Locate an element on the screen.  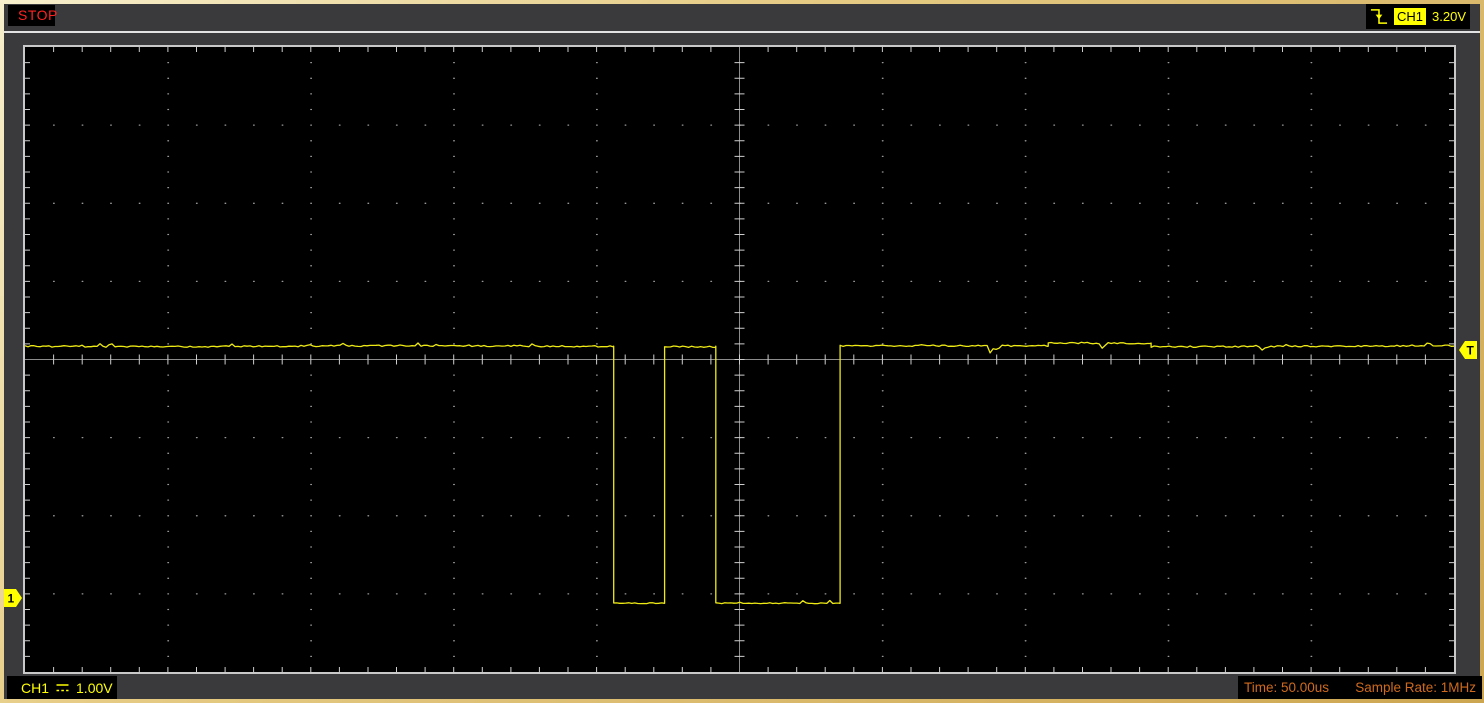
channel1-marker-icon: 1 is located at coordinates (13, 598).